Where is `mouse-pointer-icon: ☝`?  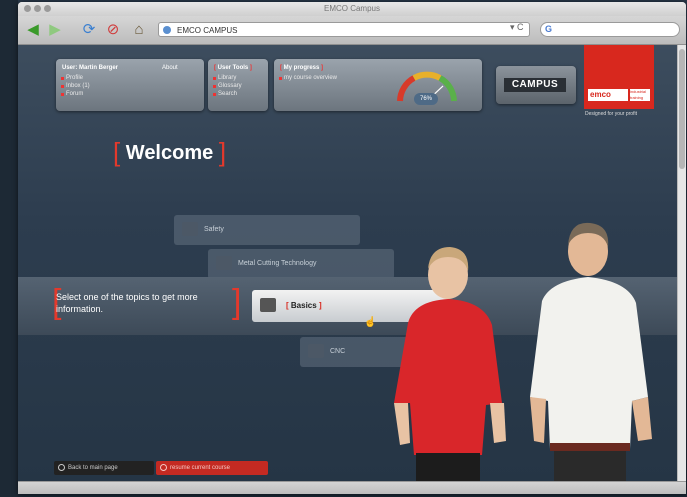 mouse-pointer-icon: ☝ is located at coordinates (370, 322).